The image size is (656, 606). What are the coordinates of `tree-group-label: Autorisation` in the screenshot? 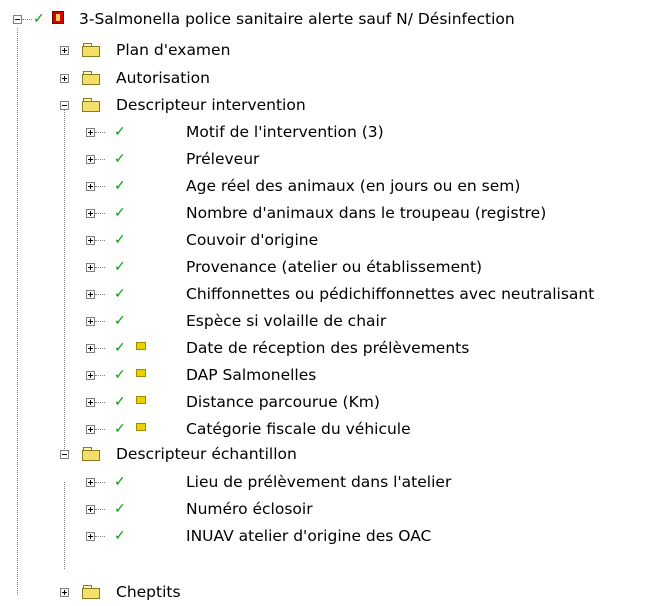 It's located at (163, 78).